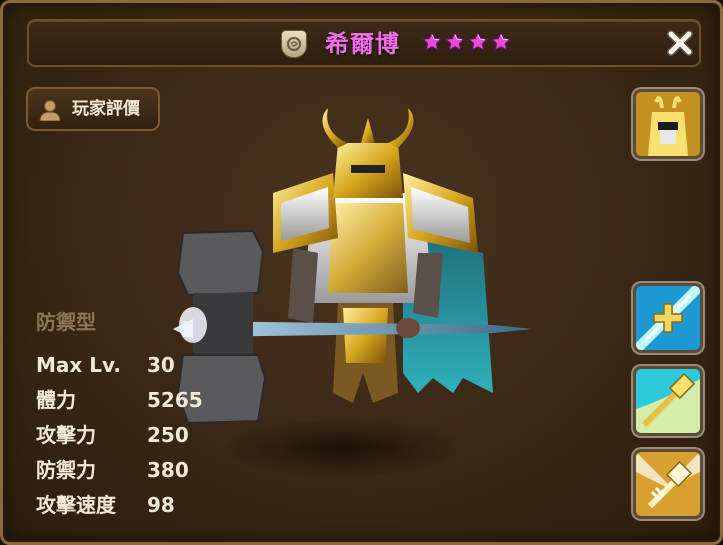  What do you see at coordinates (76, 505) in the screenshot?
I see `stat-label: 攻擊速度` at bounding box center [76, 505].